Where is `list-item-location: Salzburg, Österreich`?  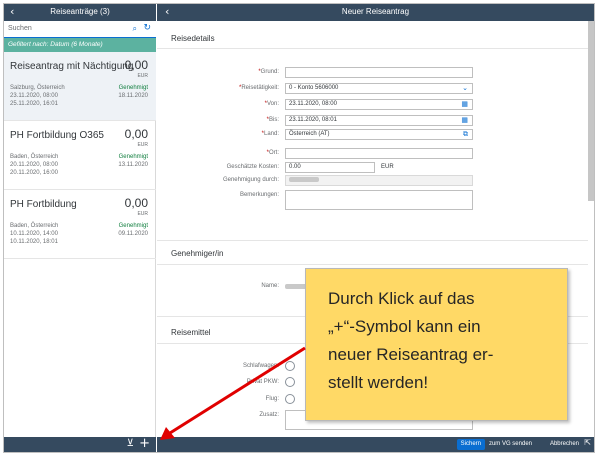
list-item-location: Salzburg, Österreich is located at coordinates (37, 88).